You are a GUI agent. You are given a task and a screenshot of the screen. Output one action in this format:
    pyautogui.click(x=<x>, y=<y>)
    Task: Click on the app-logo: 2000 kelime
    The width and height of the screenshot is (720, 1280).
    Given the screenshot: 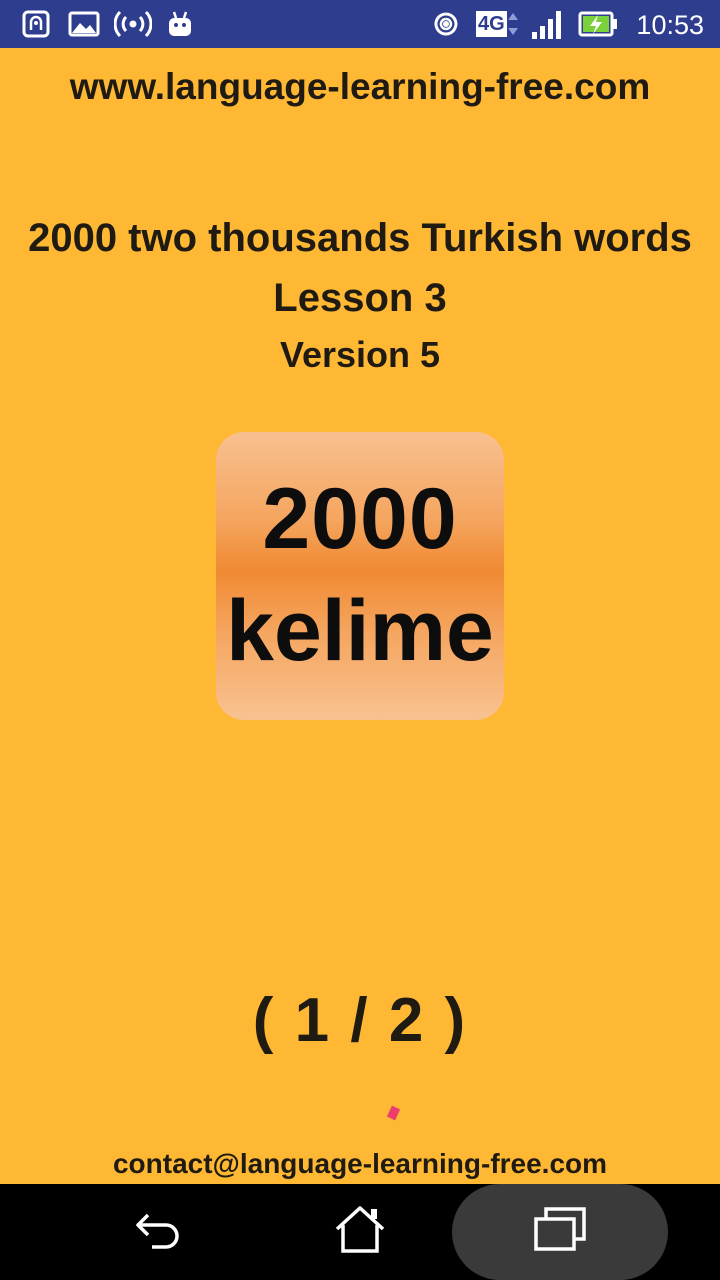 What is the action you would take?
    pyautogui.click(x=360, y=576)
    